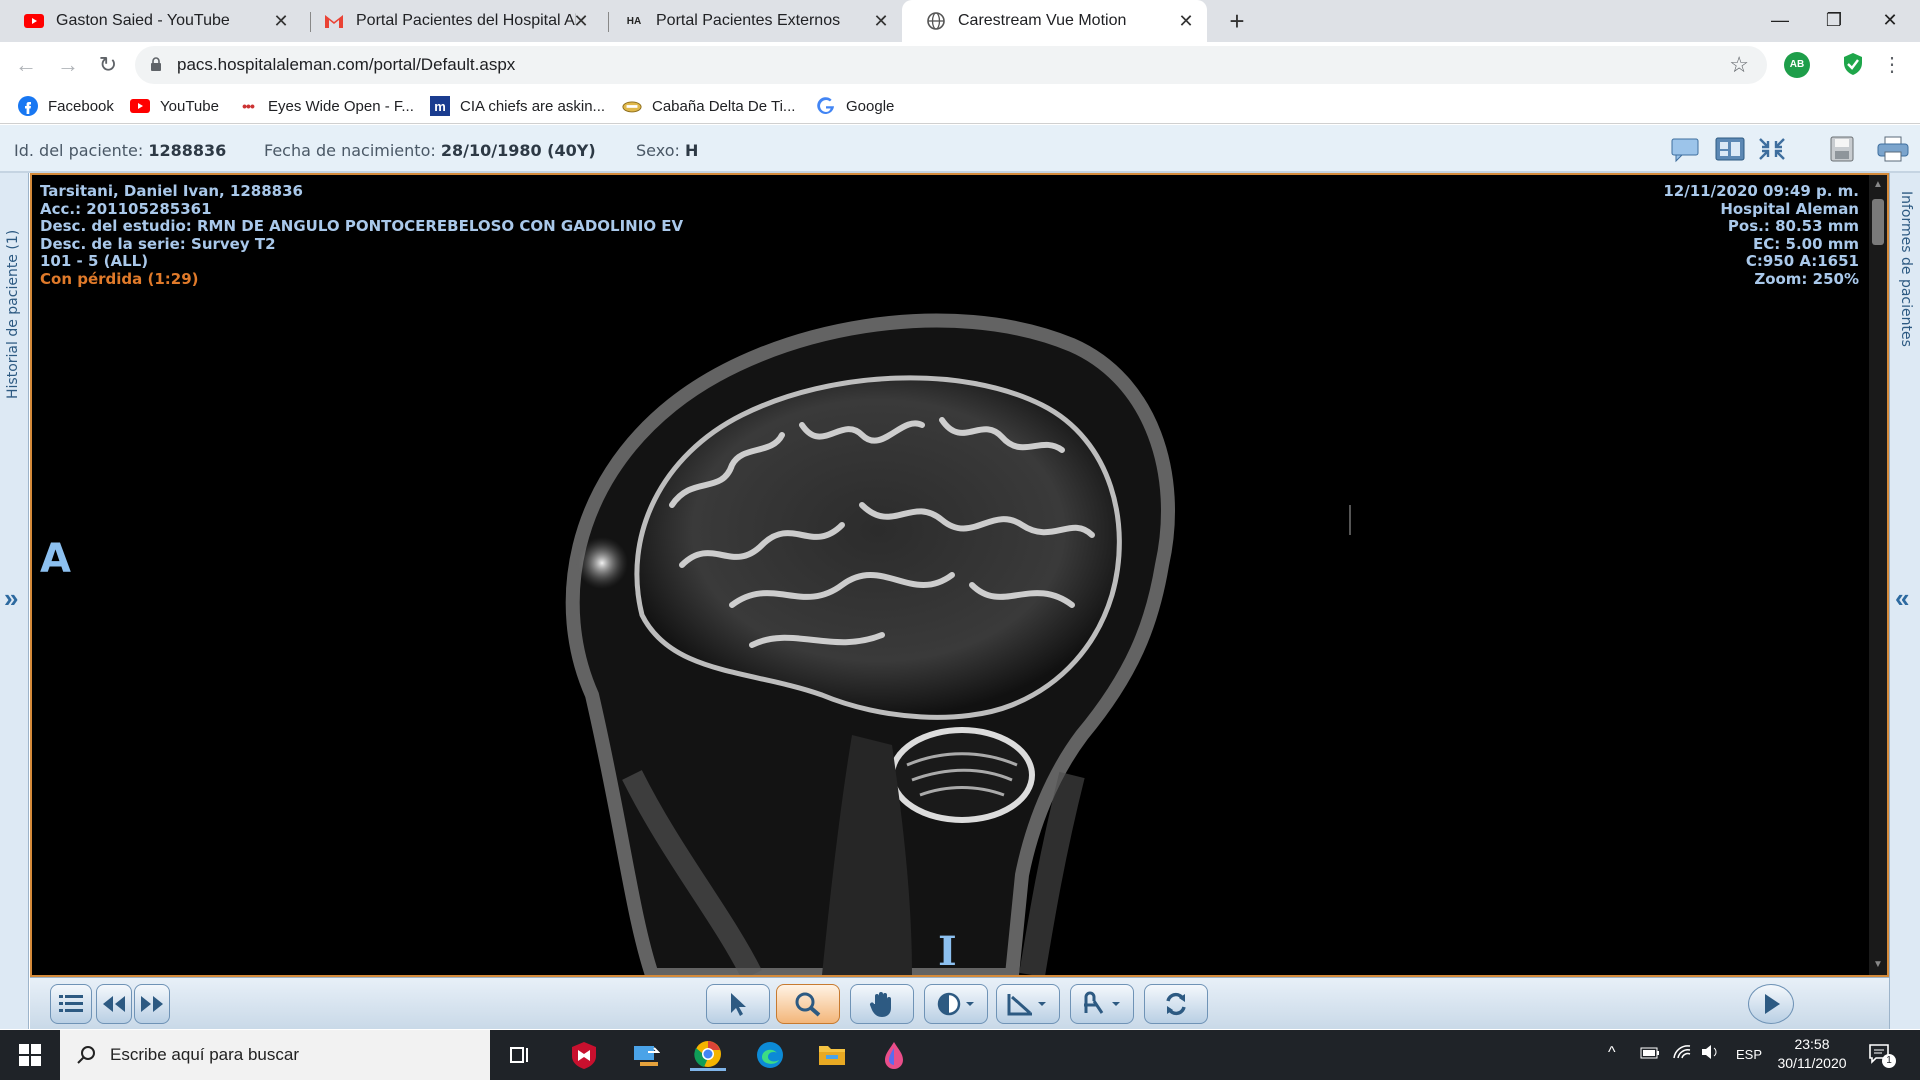 The width and height of the screenshot is (1920, 1080). I want to click on overlay-lossy-indicator: Con pérdida (1:29), so click(119, 278).